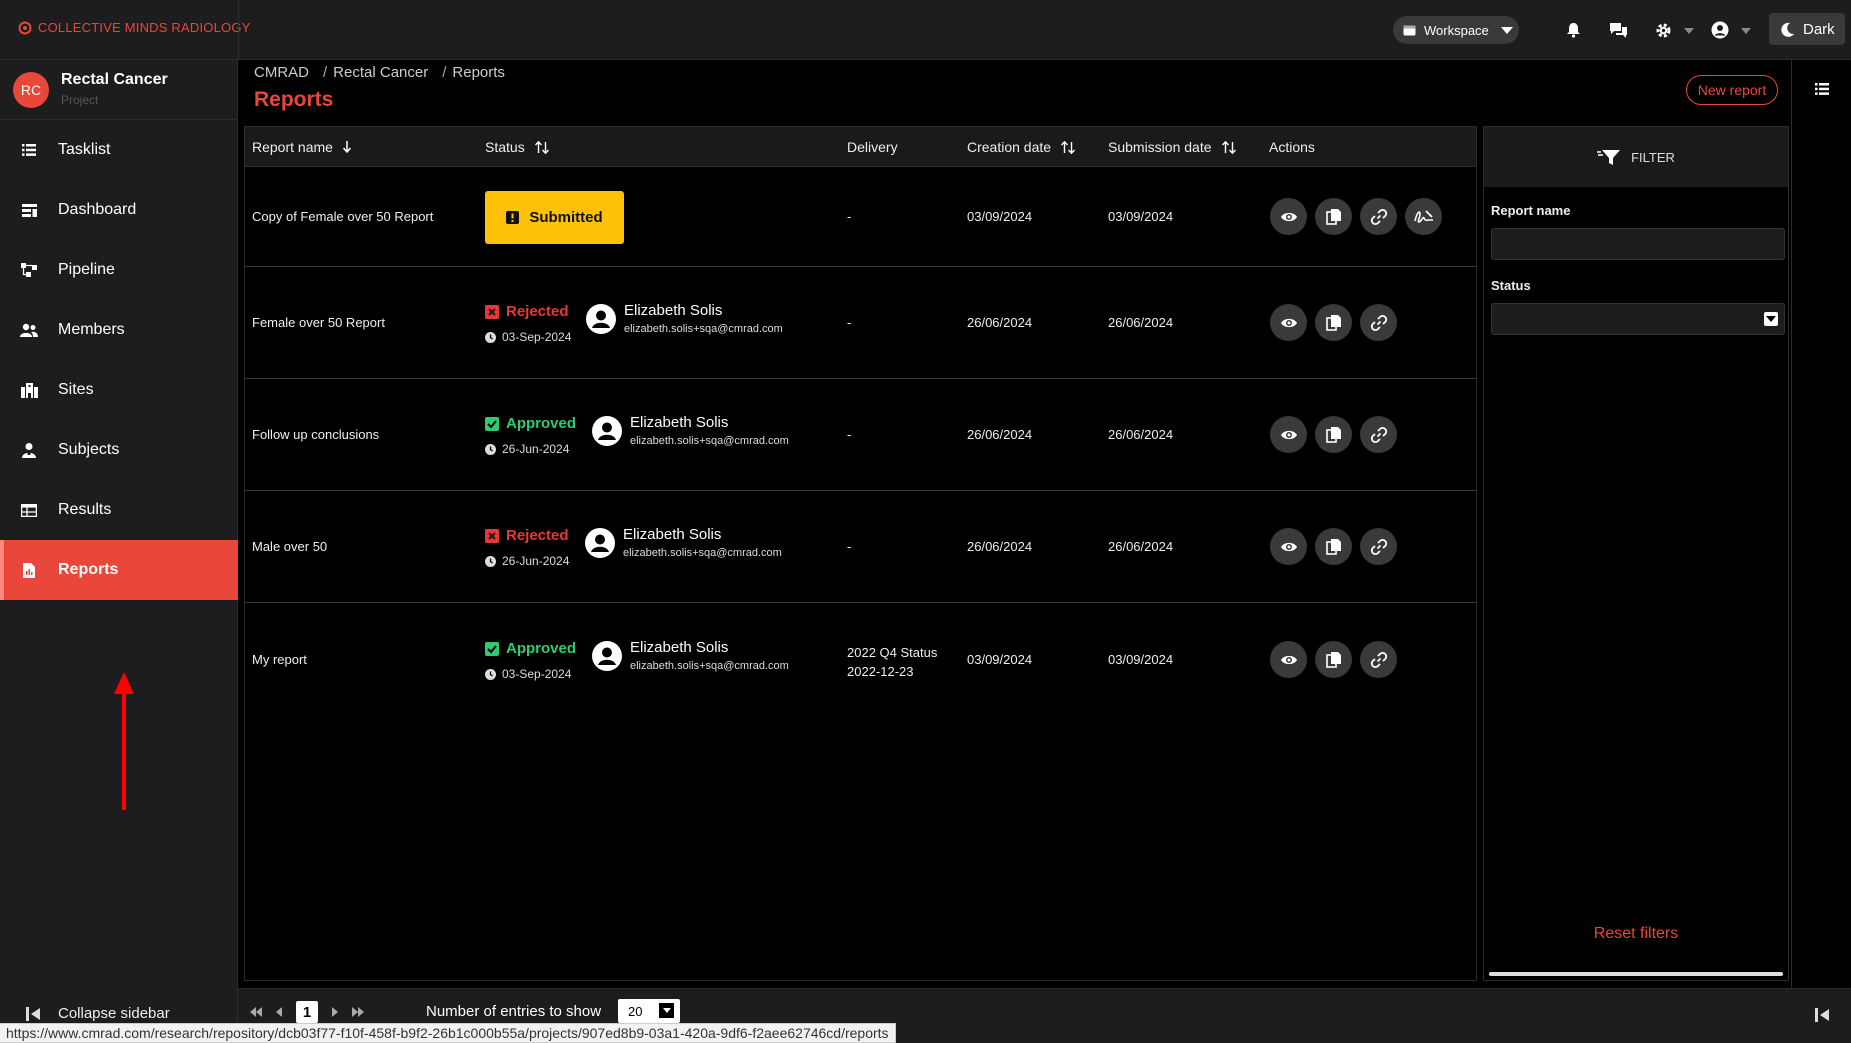 The height and width of the screenshot is (1043, 1851). I want to click on status-date-value: 03-Sep-2024, so click(537, 337).